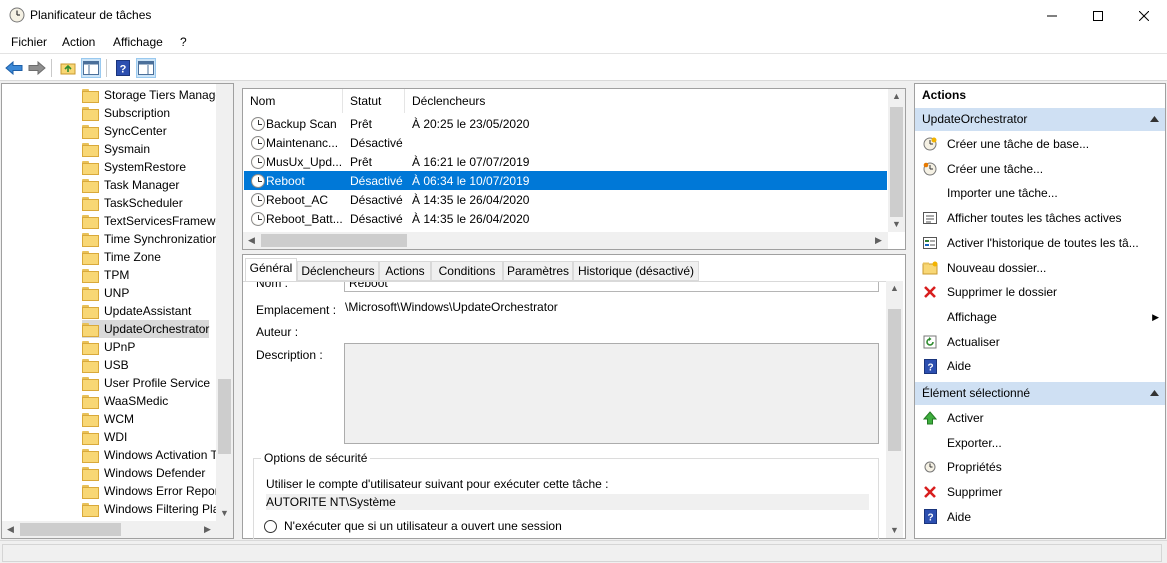 The image size is (1167, 563). Describe the element at coordinates (134, 167) in the screenshot. I see `tree-item: SystemRestore` at that location.